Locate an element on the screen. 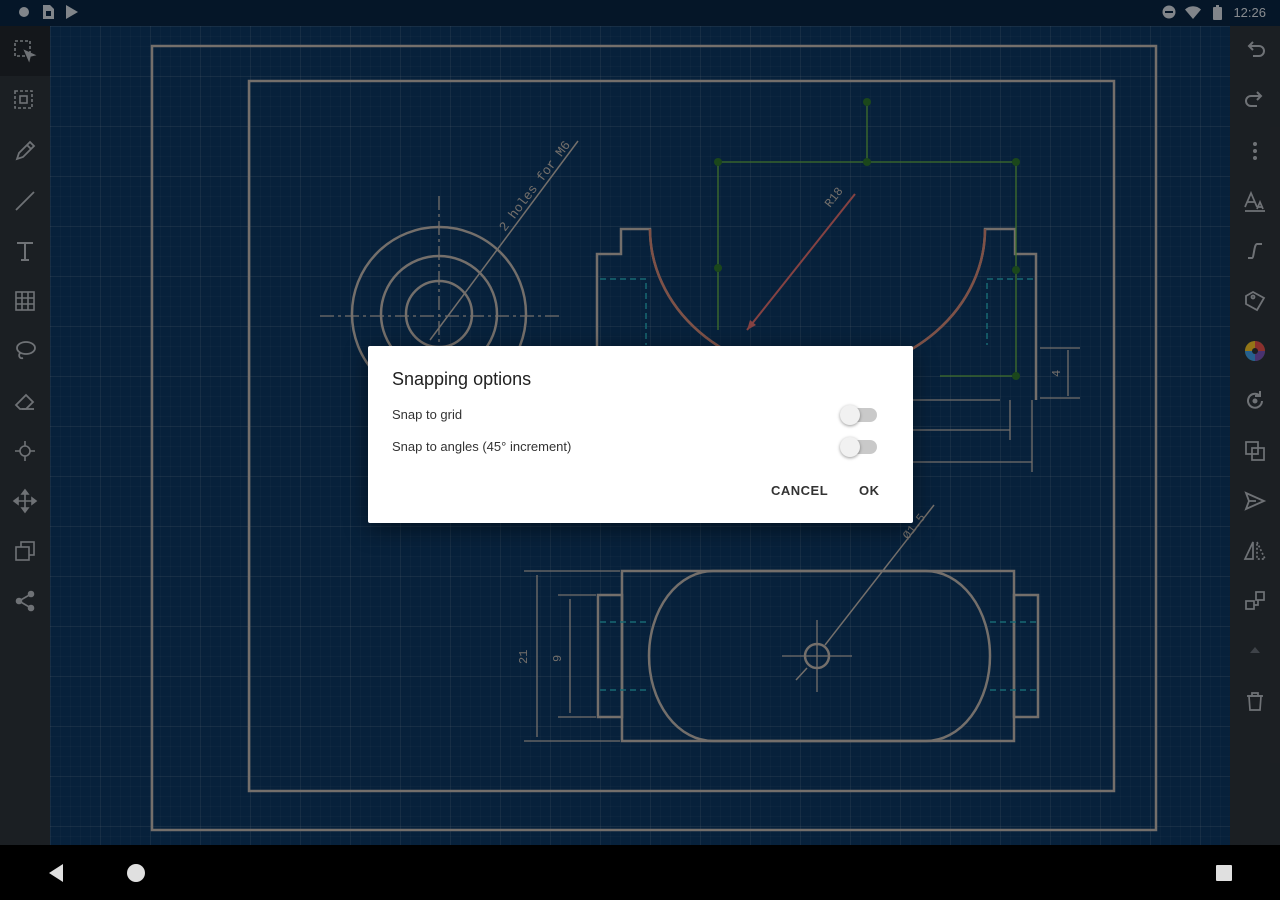 The width and height of the screenshot is (1280, 900). snap-to-angles-toggle is located at coordinates (858, 447).